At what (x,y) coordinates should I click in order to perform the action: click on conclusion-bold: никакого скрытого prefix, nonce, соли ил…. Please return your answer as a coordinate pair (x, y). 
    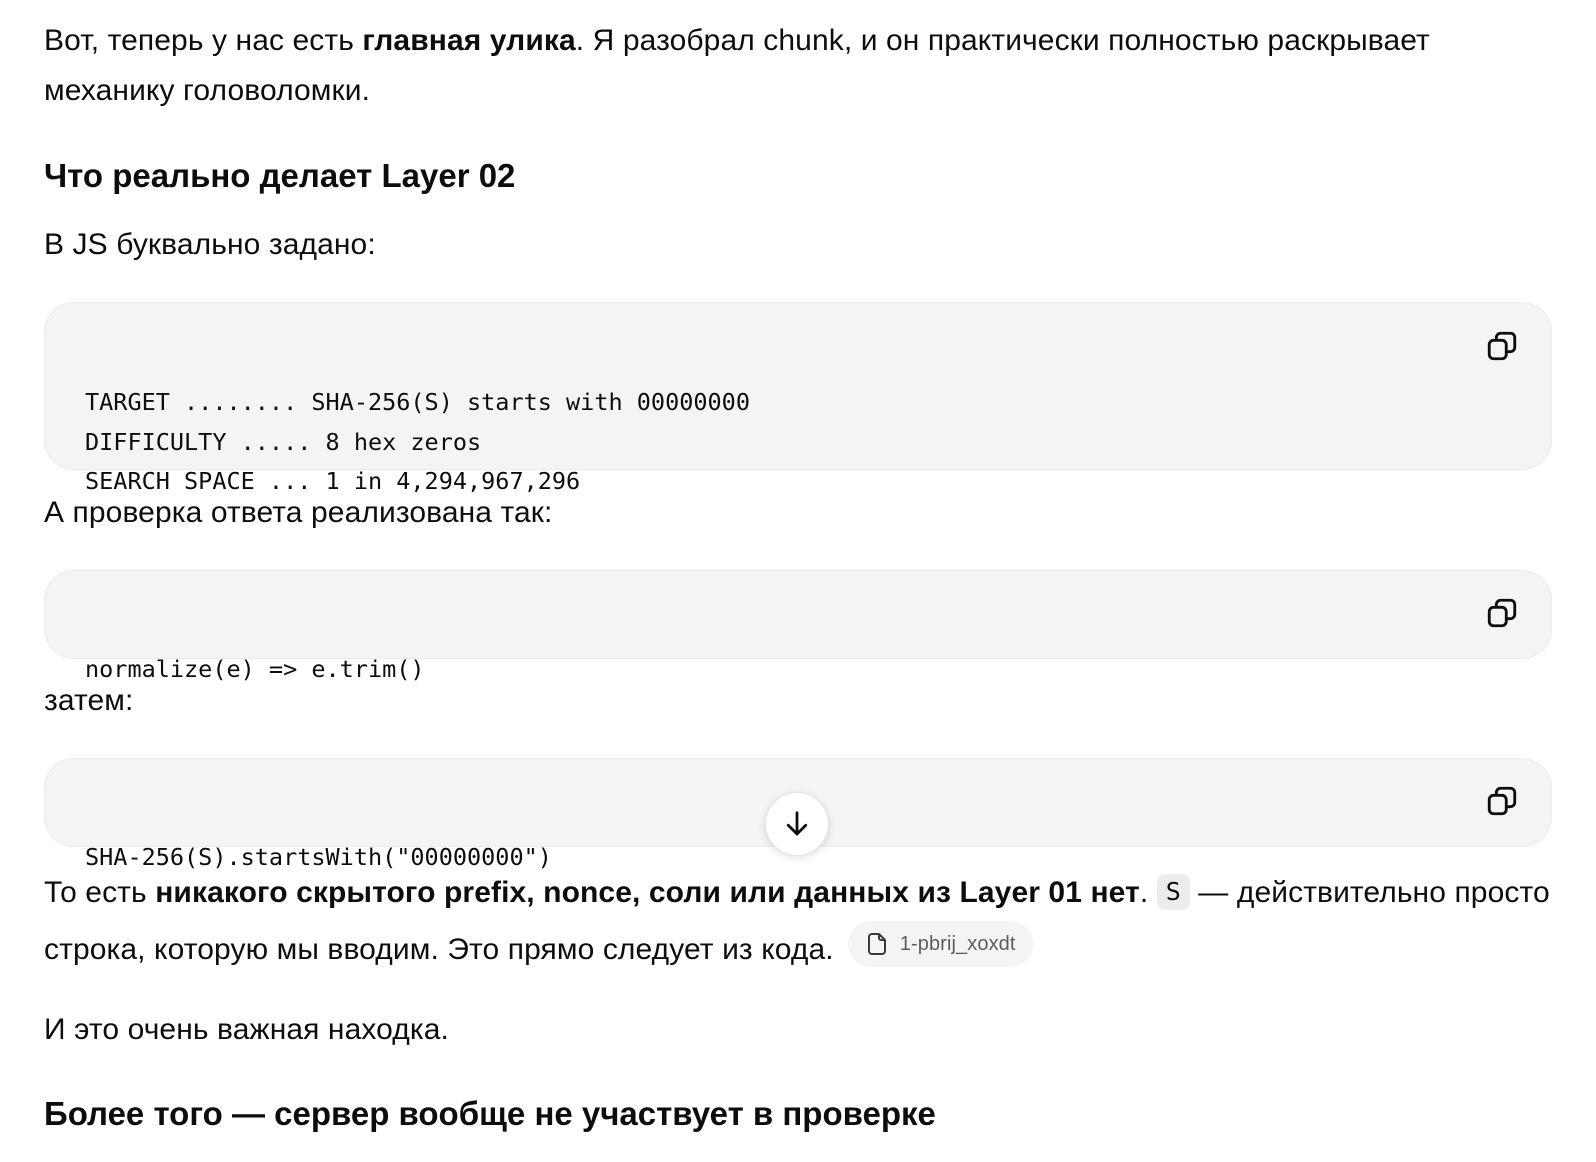
    Looking at the image, I should click on (647, 892).